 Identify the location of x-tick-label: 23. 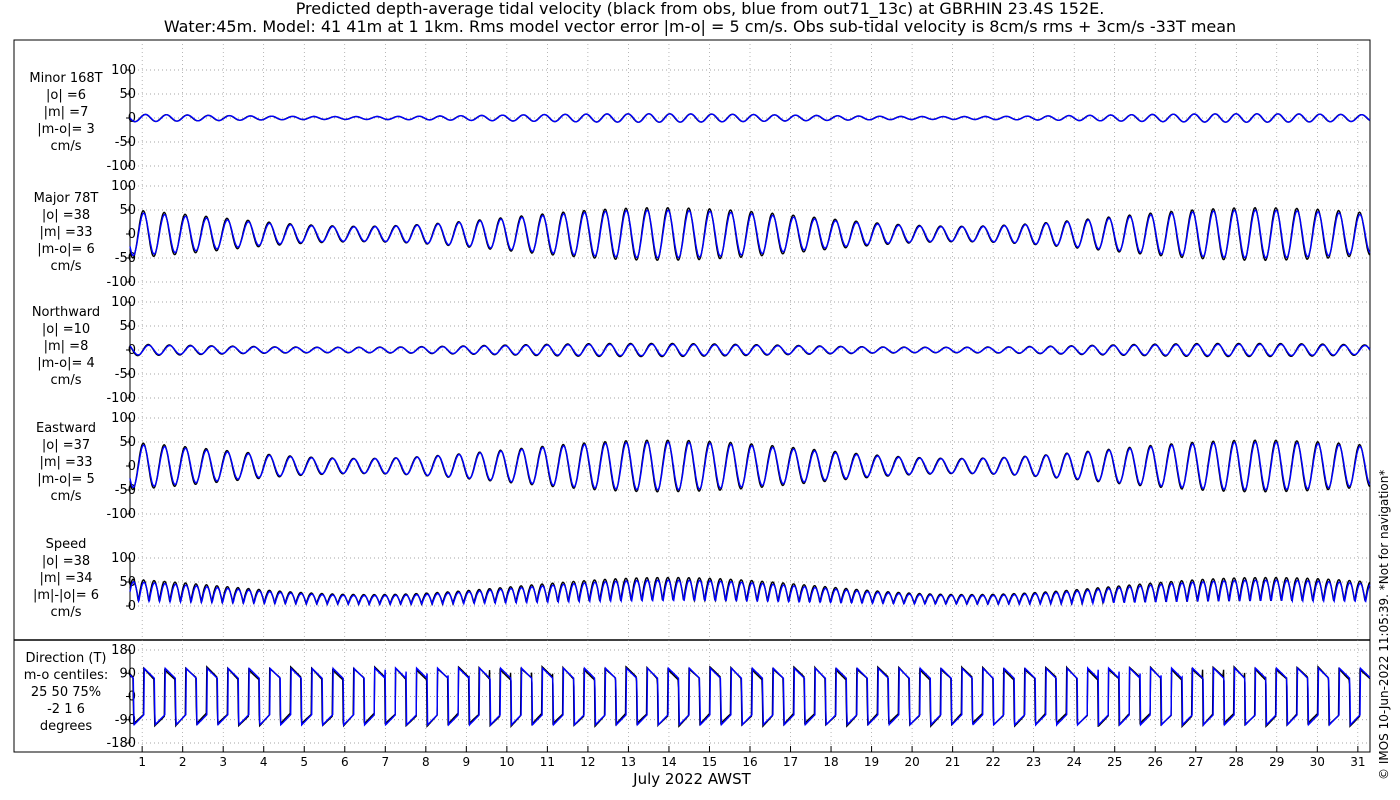
(1033, 762).